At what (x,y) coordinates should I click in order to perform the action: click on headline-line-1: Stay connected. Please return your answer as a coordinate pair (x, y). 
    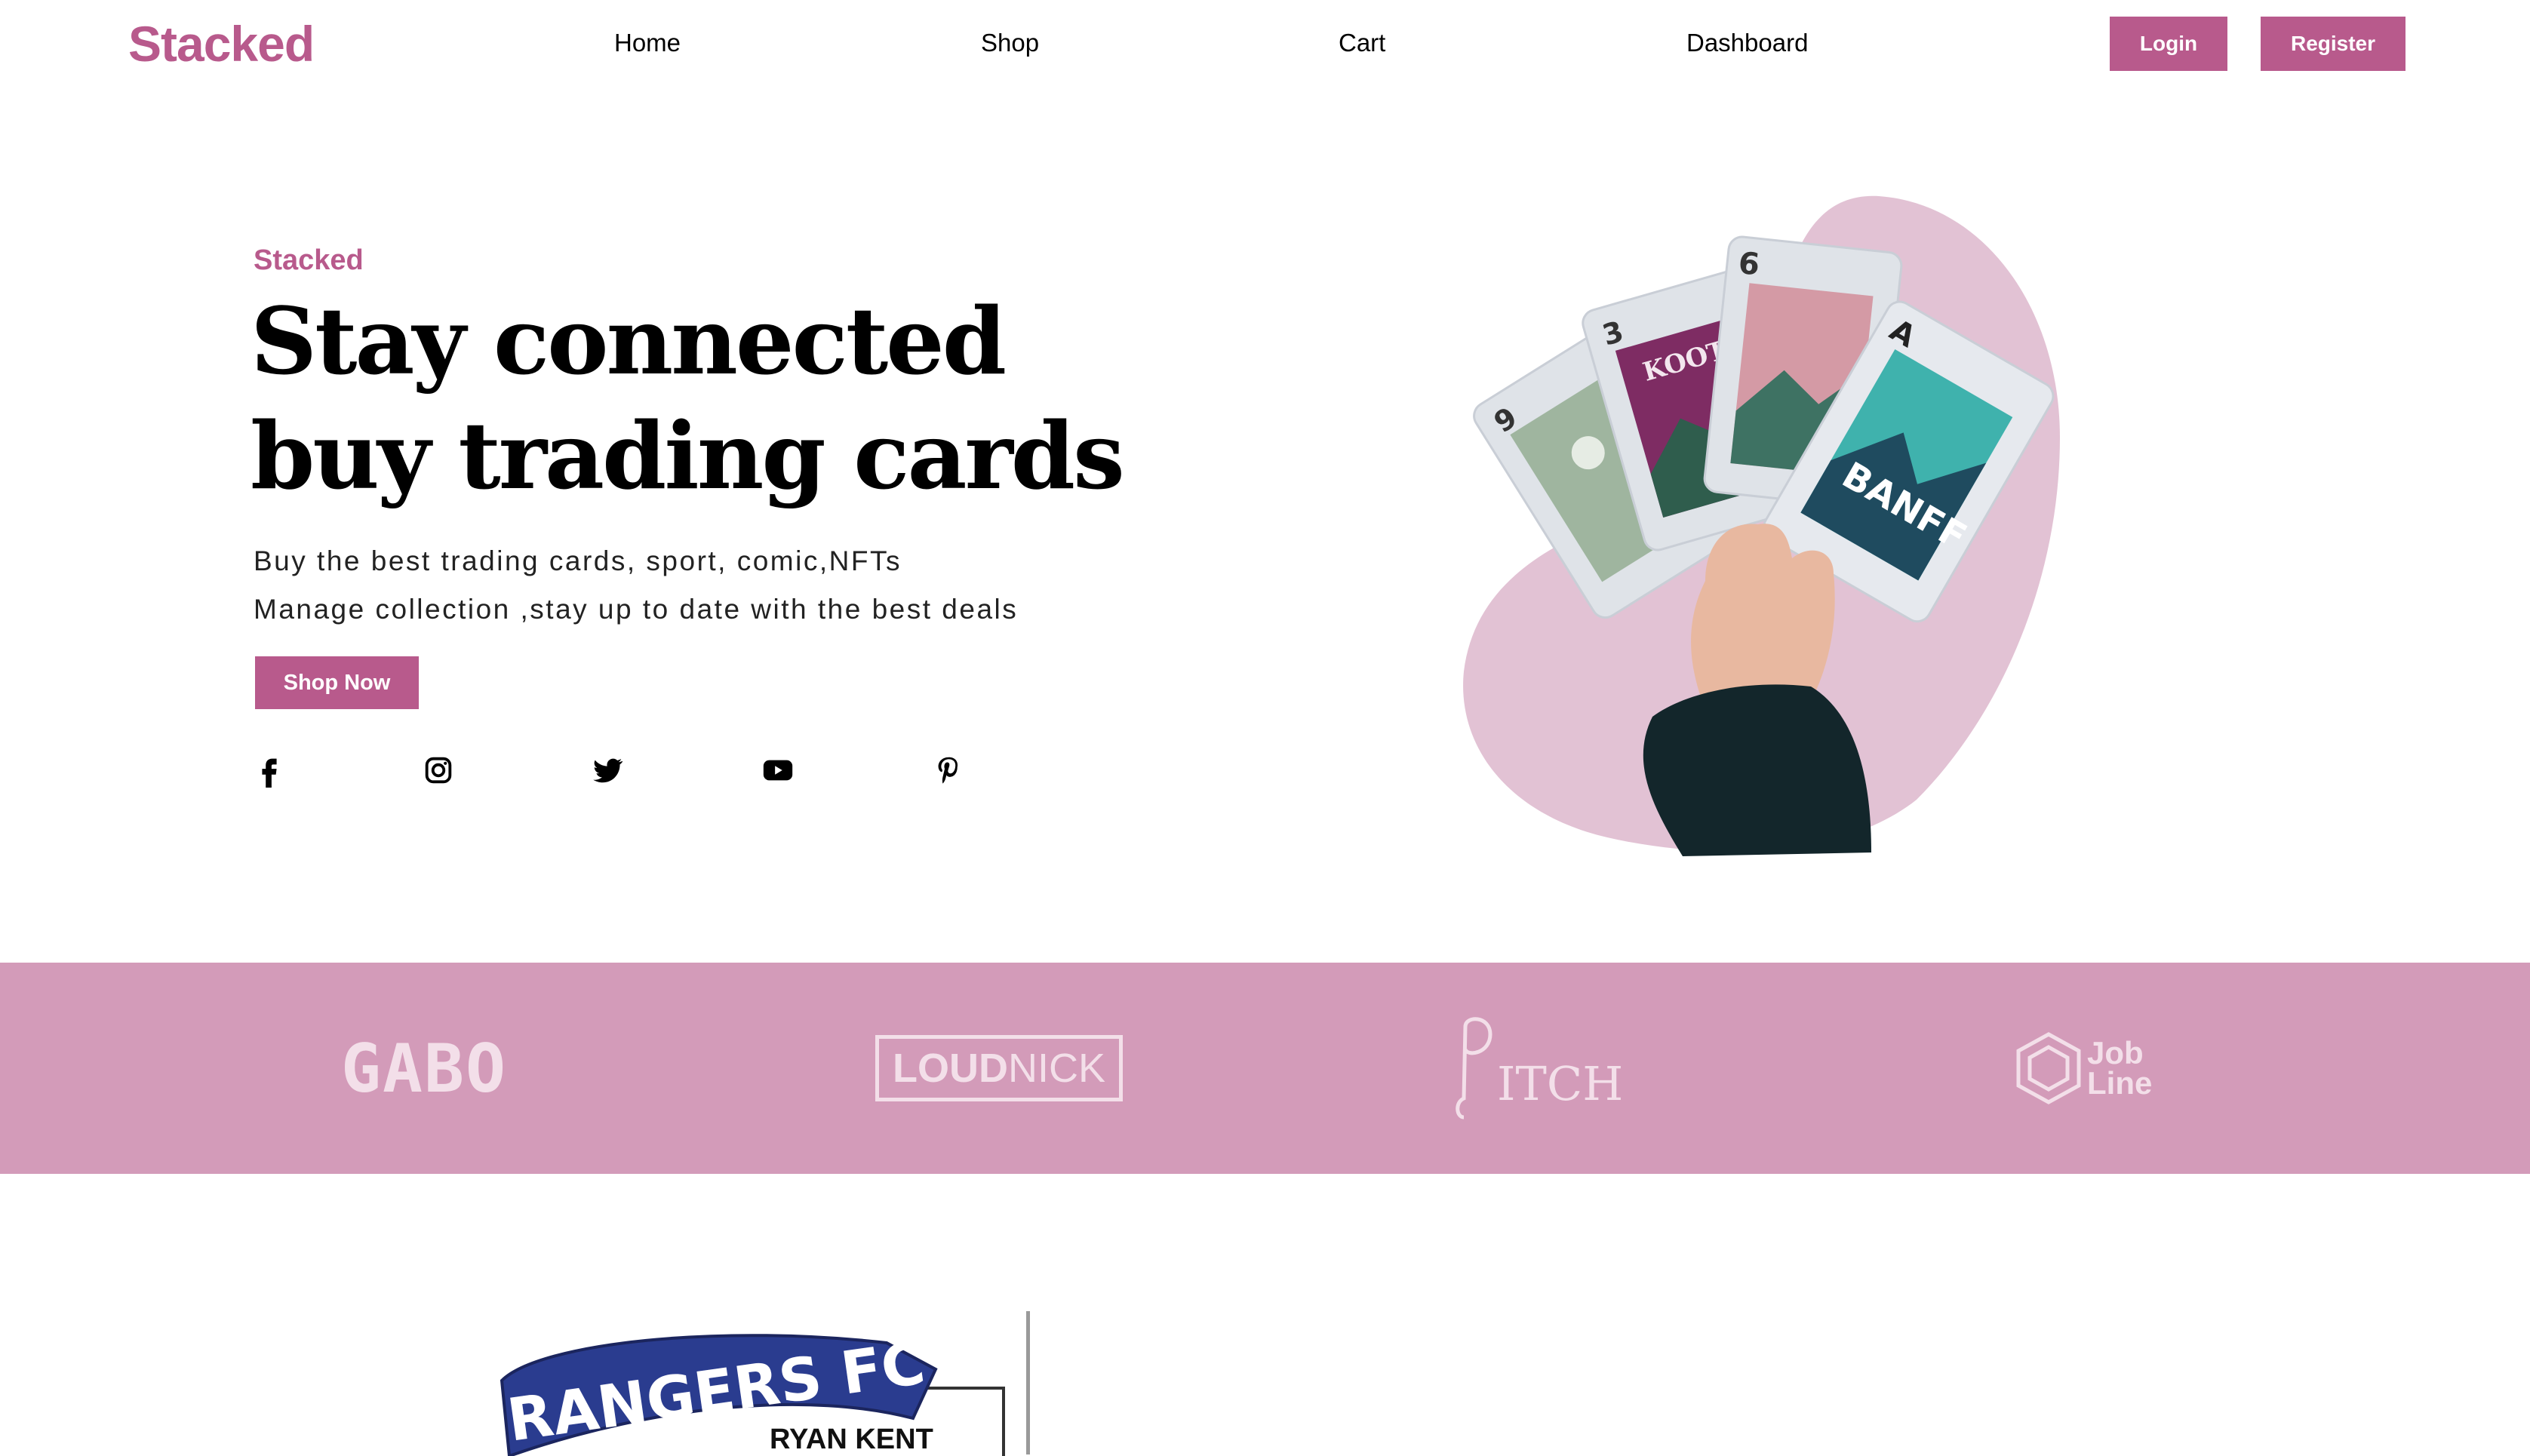
    Looking at the image, I should click on (629, 341).